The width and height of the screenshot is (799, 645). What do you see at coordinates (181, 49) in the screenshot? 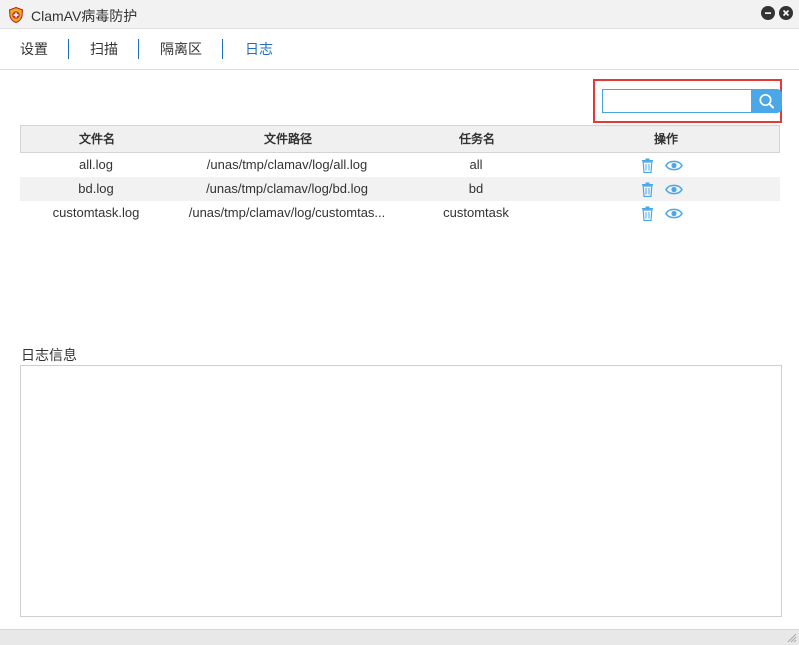
I see `tab-quarantine: 隔离区` at bounding box center [181, 49].